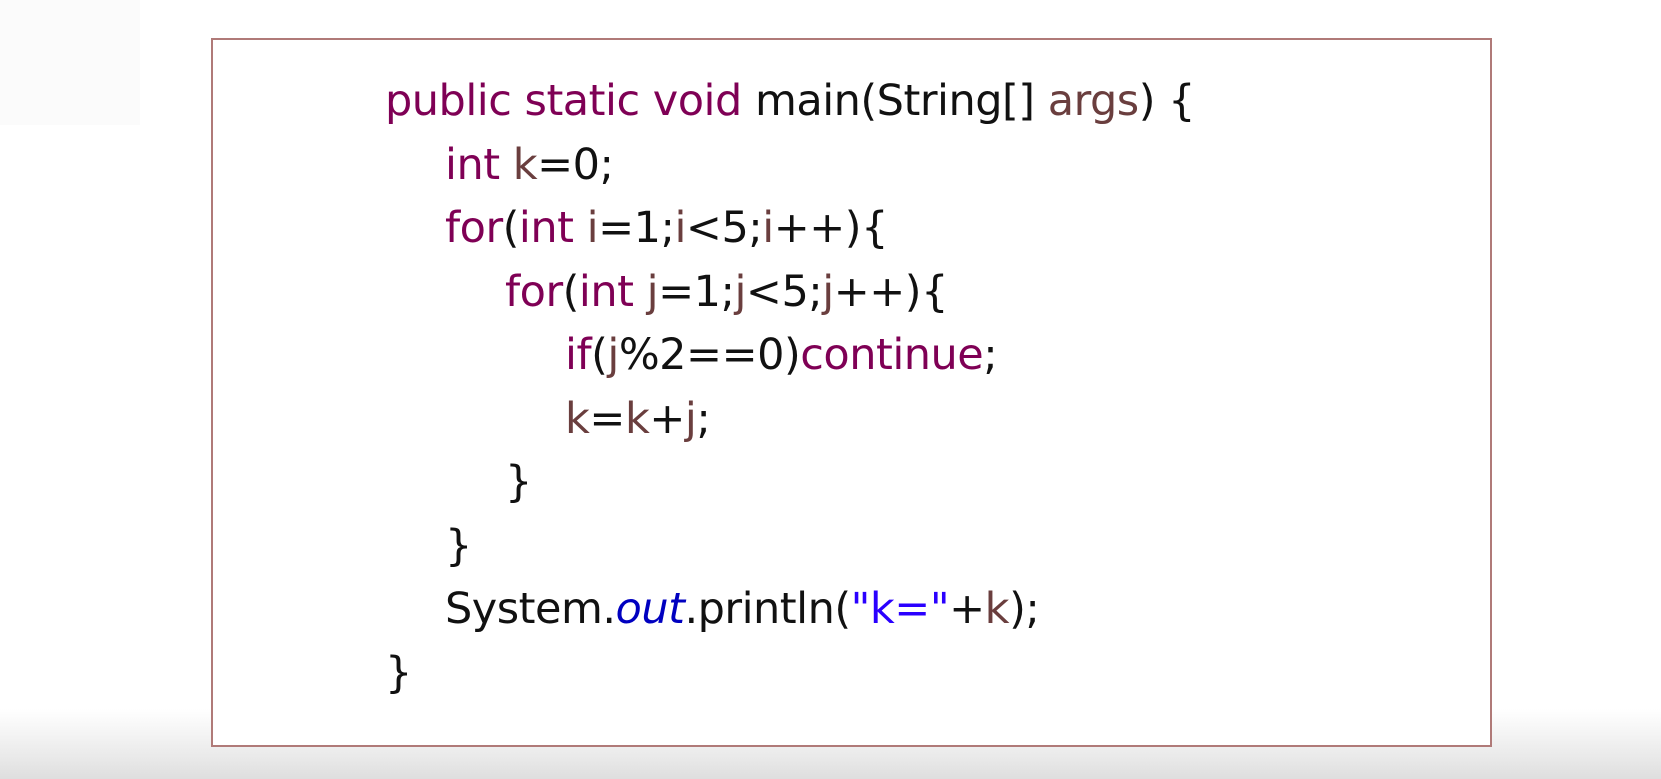  What do you see at coordinates (650, 609) in the screenshot?
I see `code-field: out` at bounding box center [650, 609].